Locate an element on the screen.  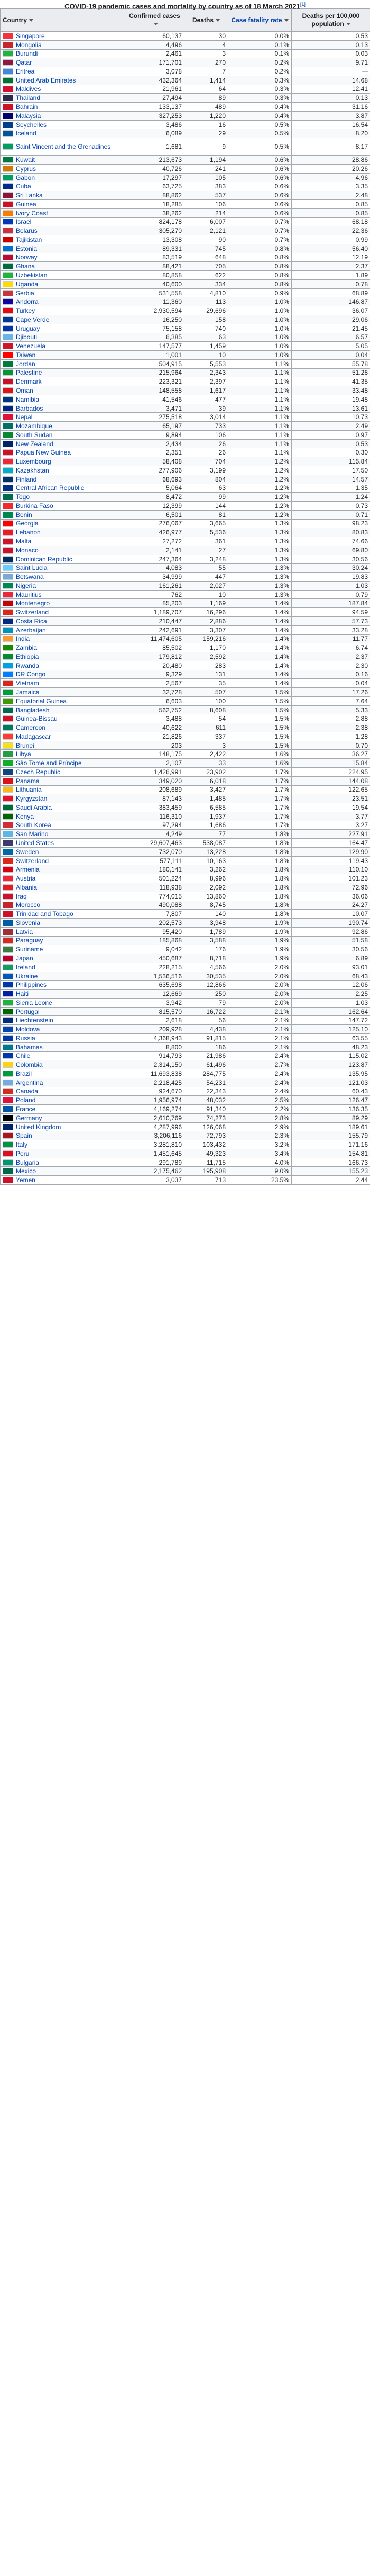
country-link: Barbados is located at coordinates (30, 408).